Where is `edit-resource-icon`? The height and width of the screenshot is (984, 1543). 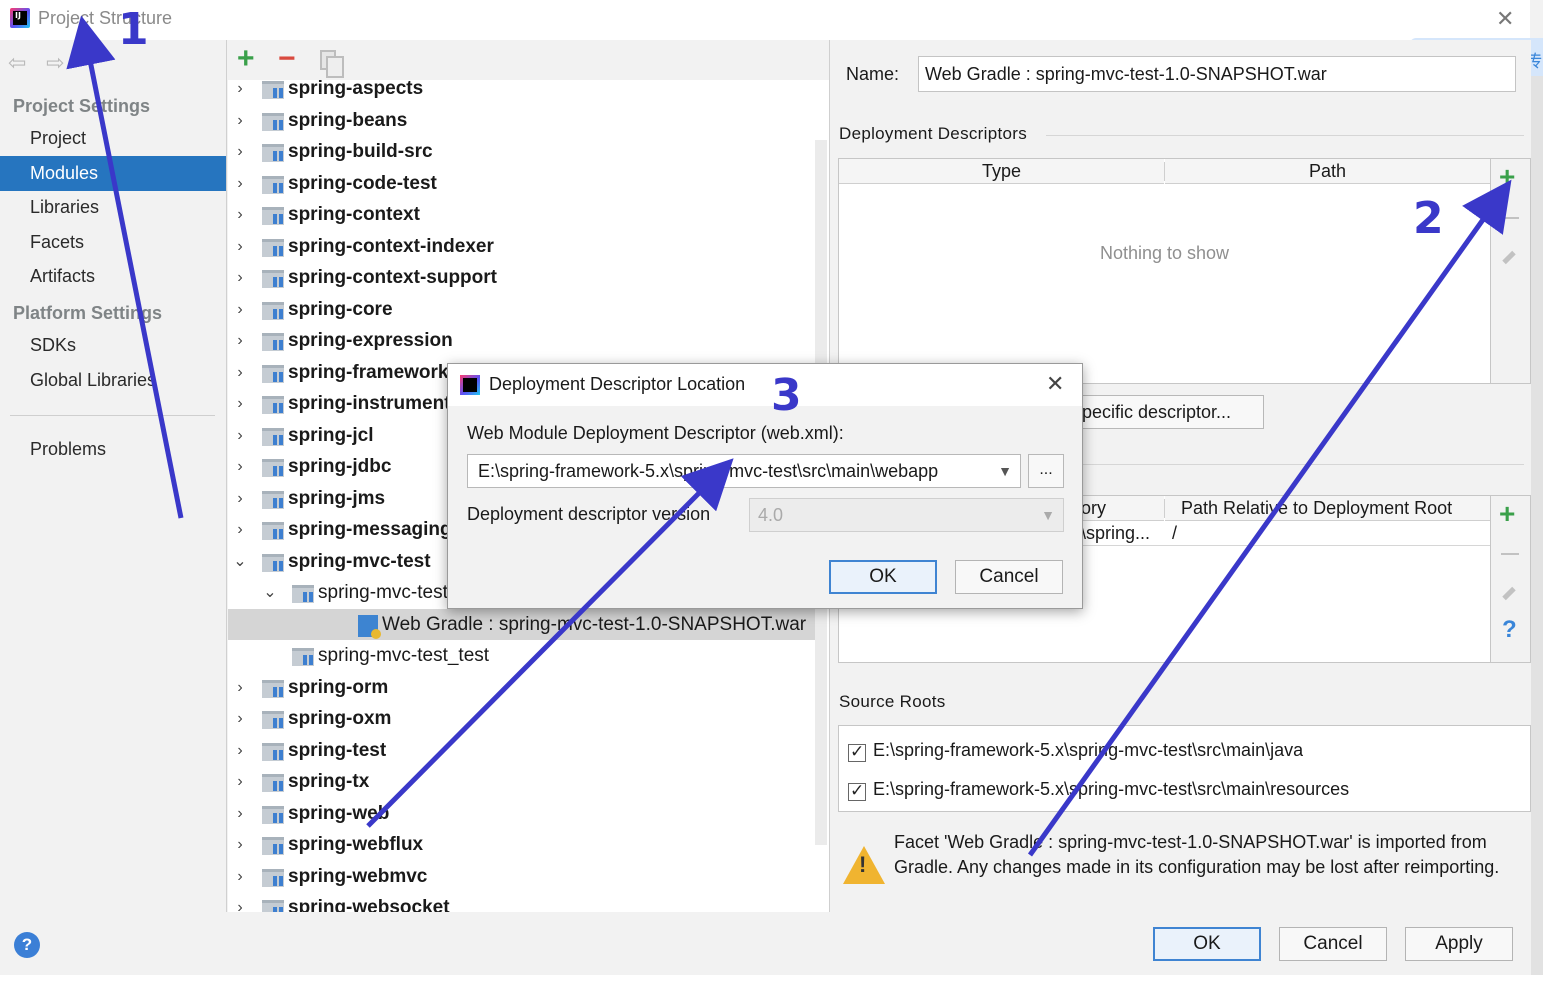
edit-resource-icon is located at coordinates (1509, 593).